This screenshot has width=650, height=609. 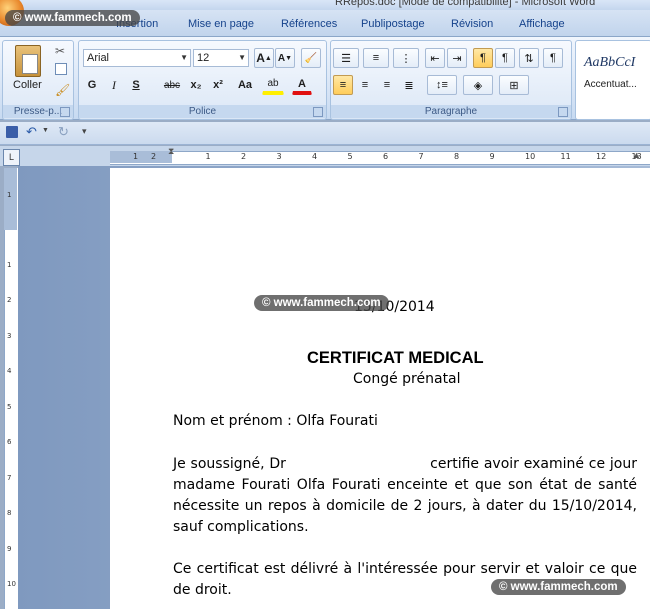 I want to click on font-size-combo: 12 ▼, so click(x=221, y=58).